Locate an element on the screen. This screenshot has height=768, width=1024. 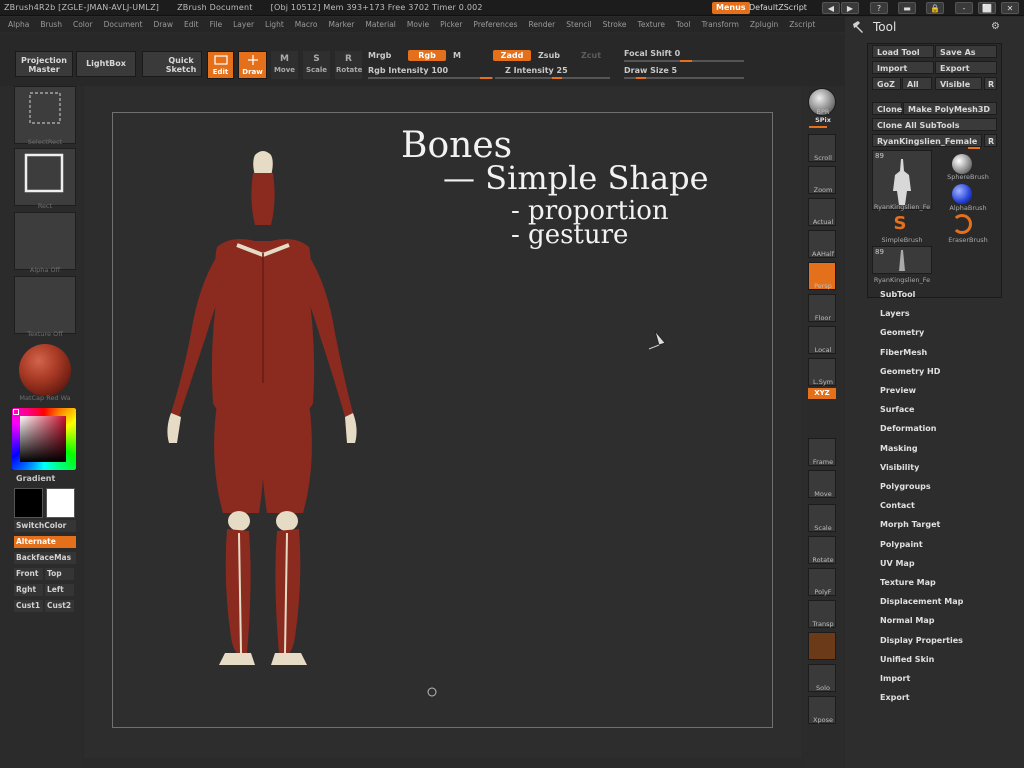
tool-thumb-ryan-2: 89 is located at coordinates (902, 260).